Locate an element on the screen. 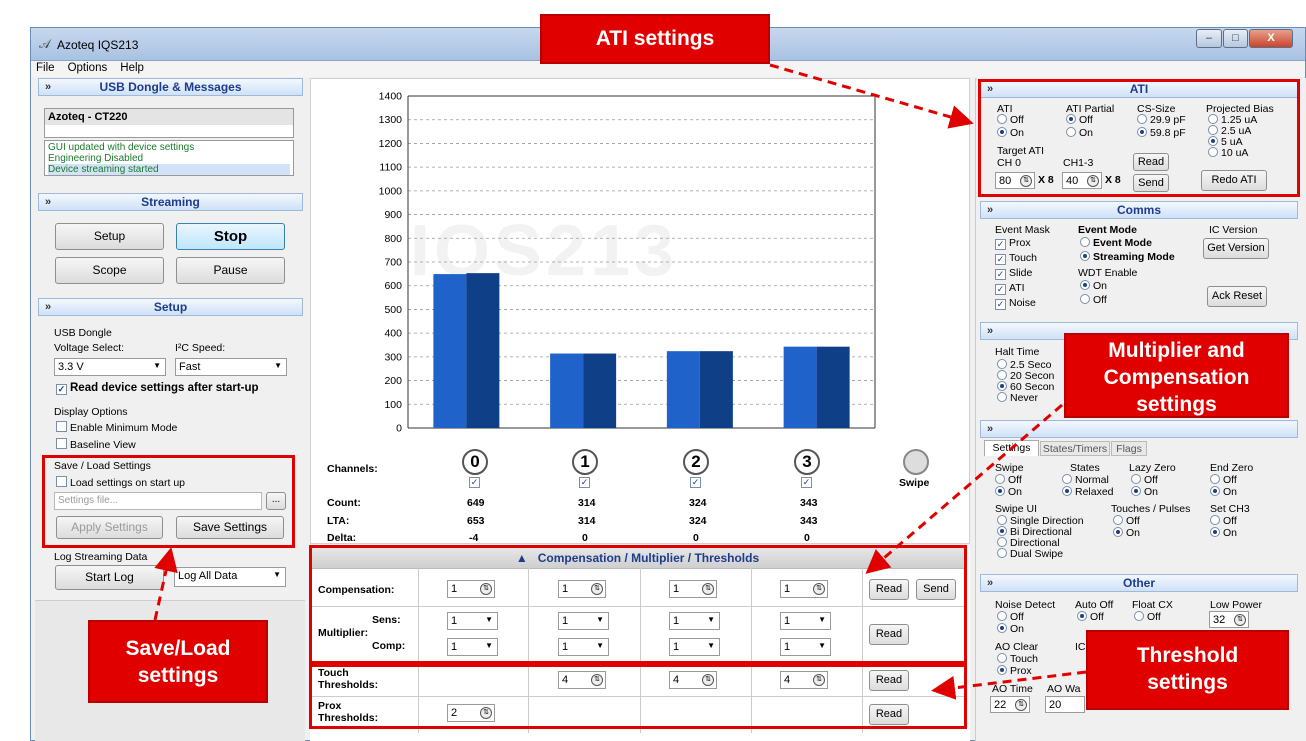 This screenshot has width=1306, height=741. mult-comp-callout: Multiplier and Compensation settings is located at coordinates (1176, 375).